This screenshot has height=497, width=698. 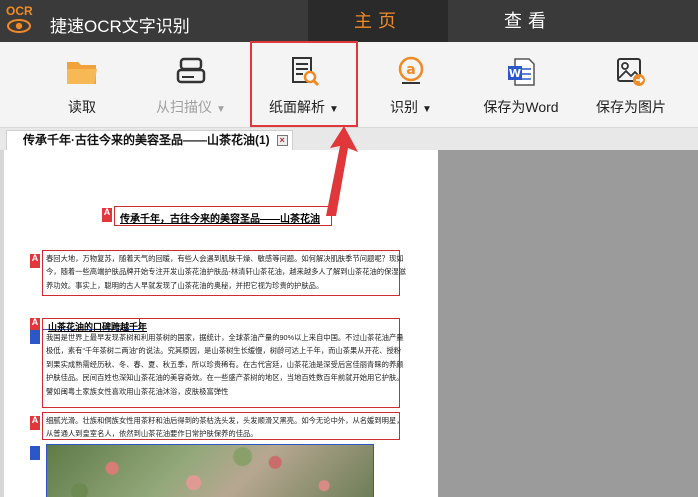 I want to click on app-logo: OCR, so click(x=23, y=21).